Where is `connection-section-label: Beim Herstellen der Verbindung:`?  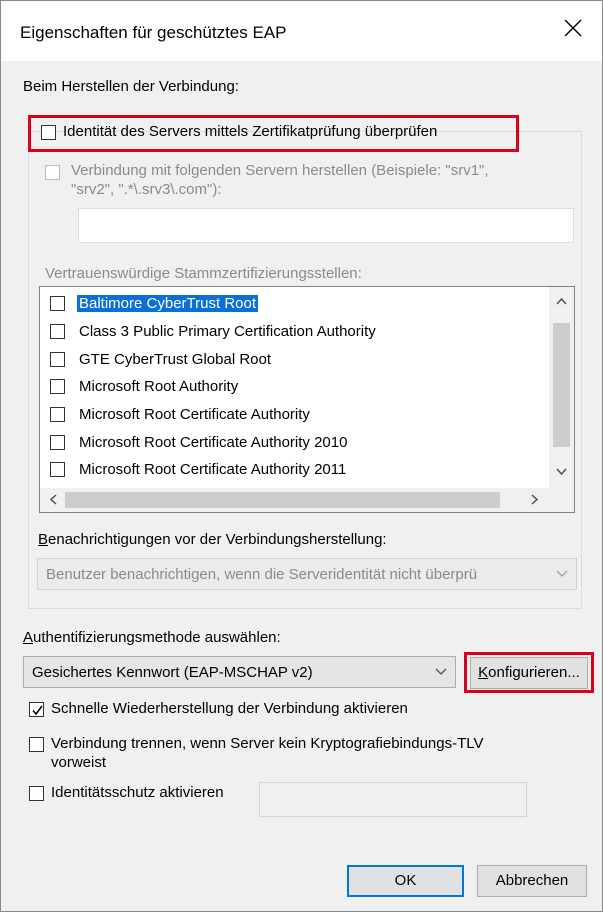 connection-section-label: Beim Herstellen der Verbindung: is located at coordinates (131, 86).